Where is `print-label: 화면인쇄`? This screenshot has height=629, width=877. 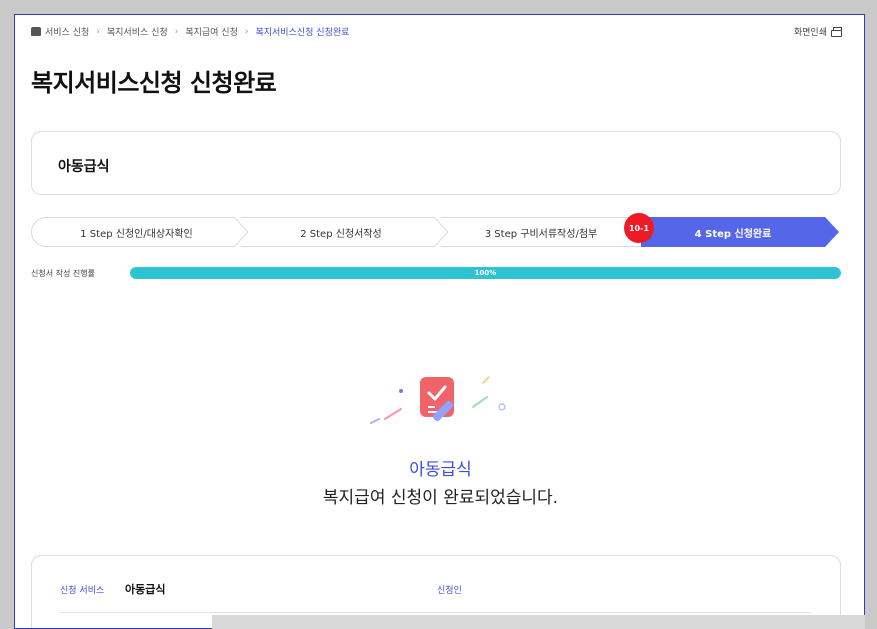 print-label: 화면인쇄 is located at coordinates (810, 33).